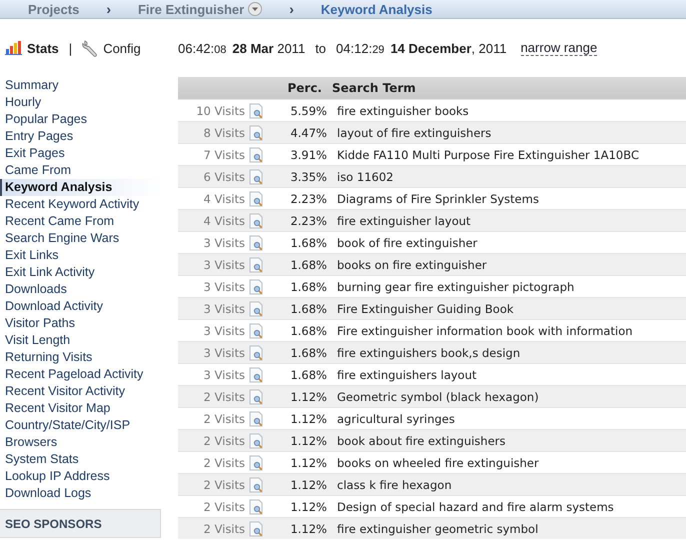 The image size is (686, 542). I want to click on config-link: Config, so click(122, 48).